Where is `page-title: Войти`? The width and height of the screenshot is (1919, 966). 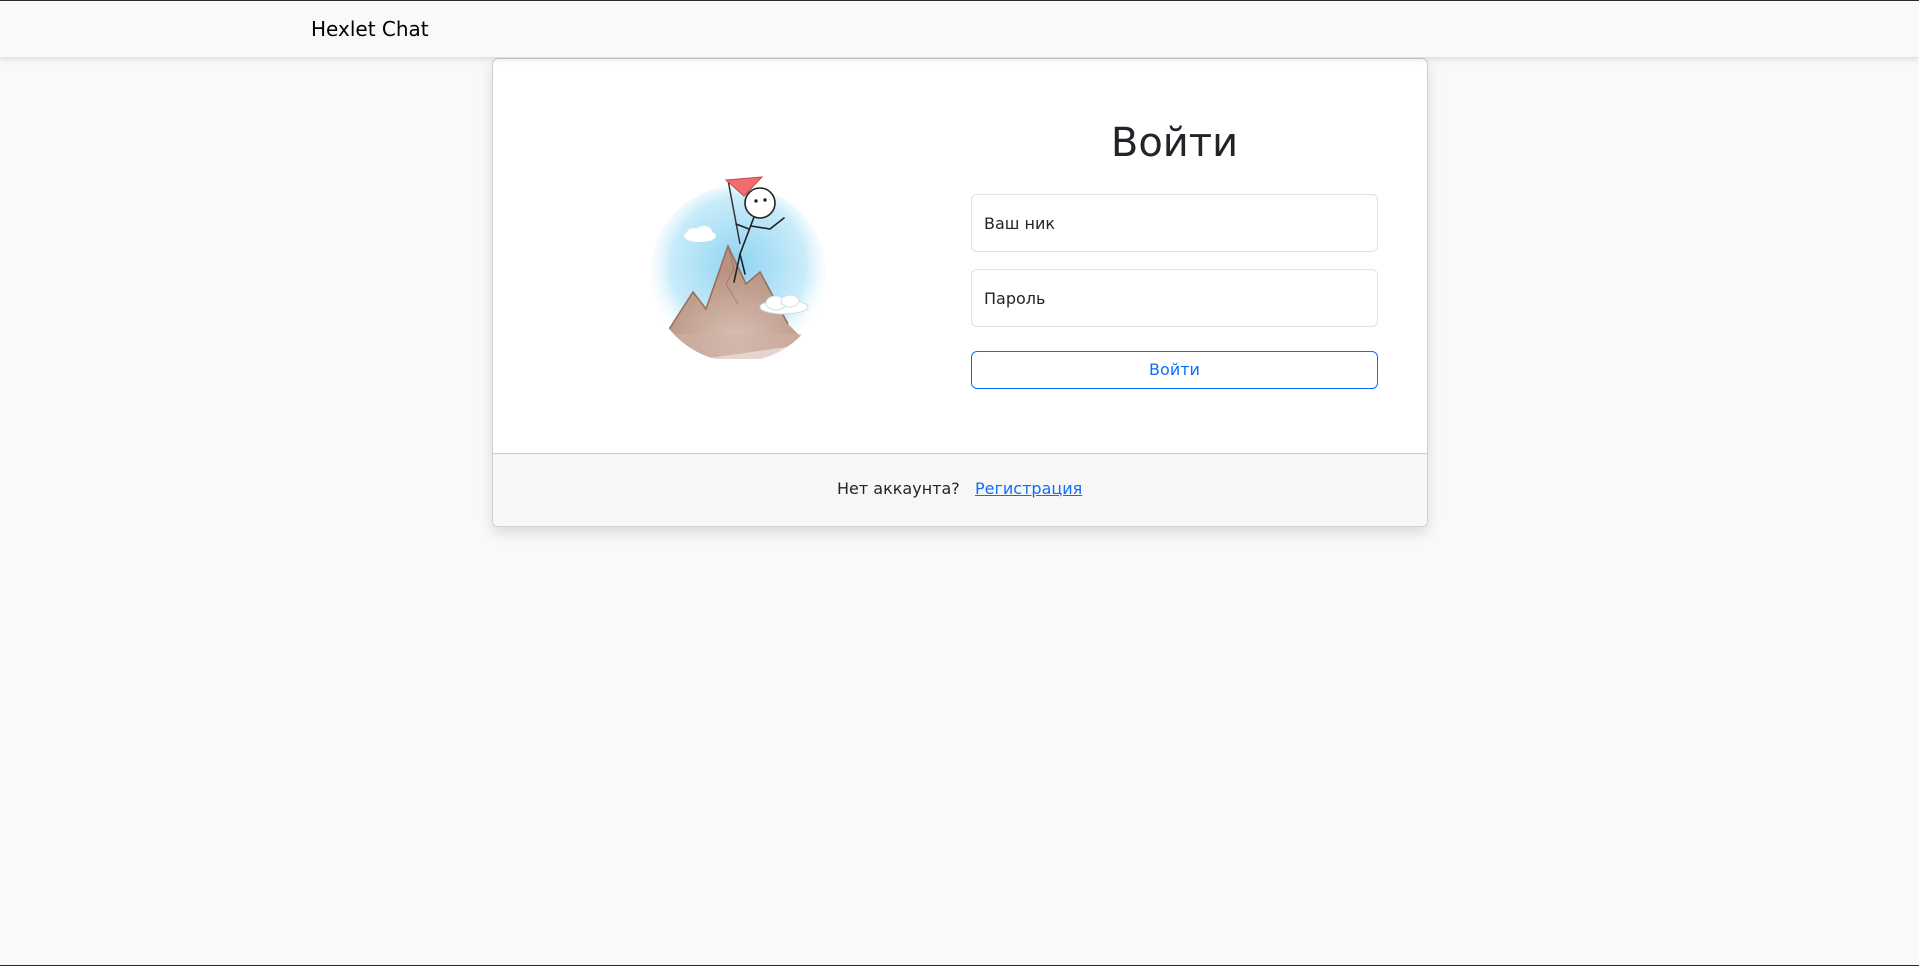 page-title: Войти is located at coordinates (1174, 143).